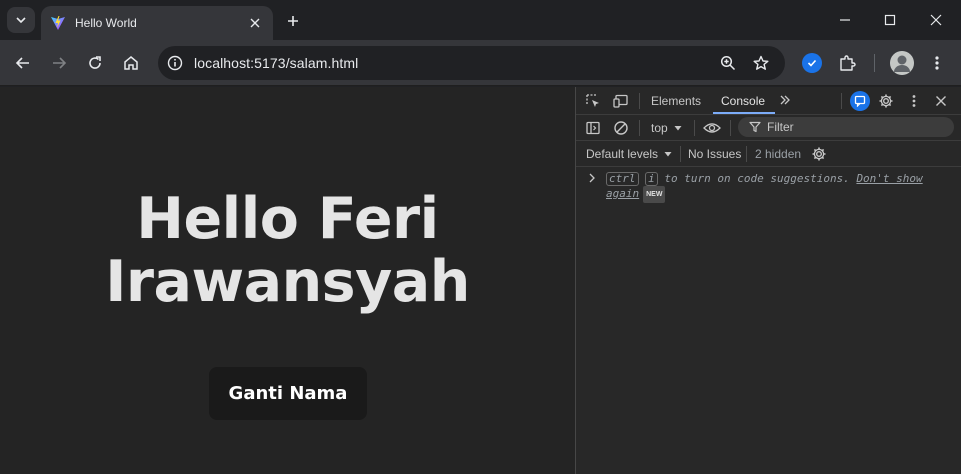 Image resolution: width=961 pixels, height=474 pixels. What do you see at coordinates (622, 179) in the screenshot?
I see `key-ctrl: ctrl` at bounding box center [622, 179].